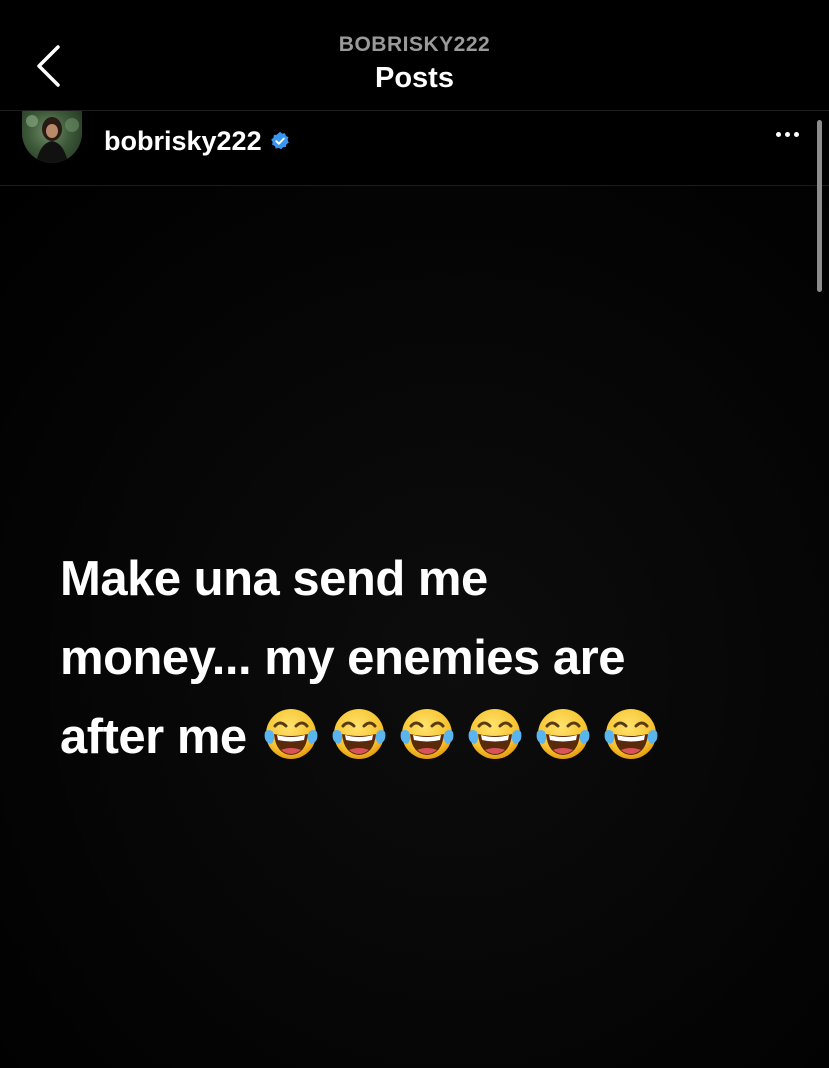  What do you see at coordinates (819, 206) in the screenshot?
I see `scrollbar` at bounding box center [819, 206].